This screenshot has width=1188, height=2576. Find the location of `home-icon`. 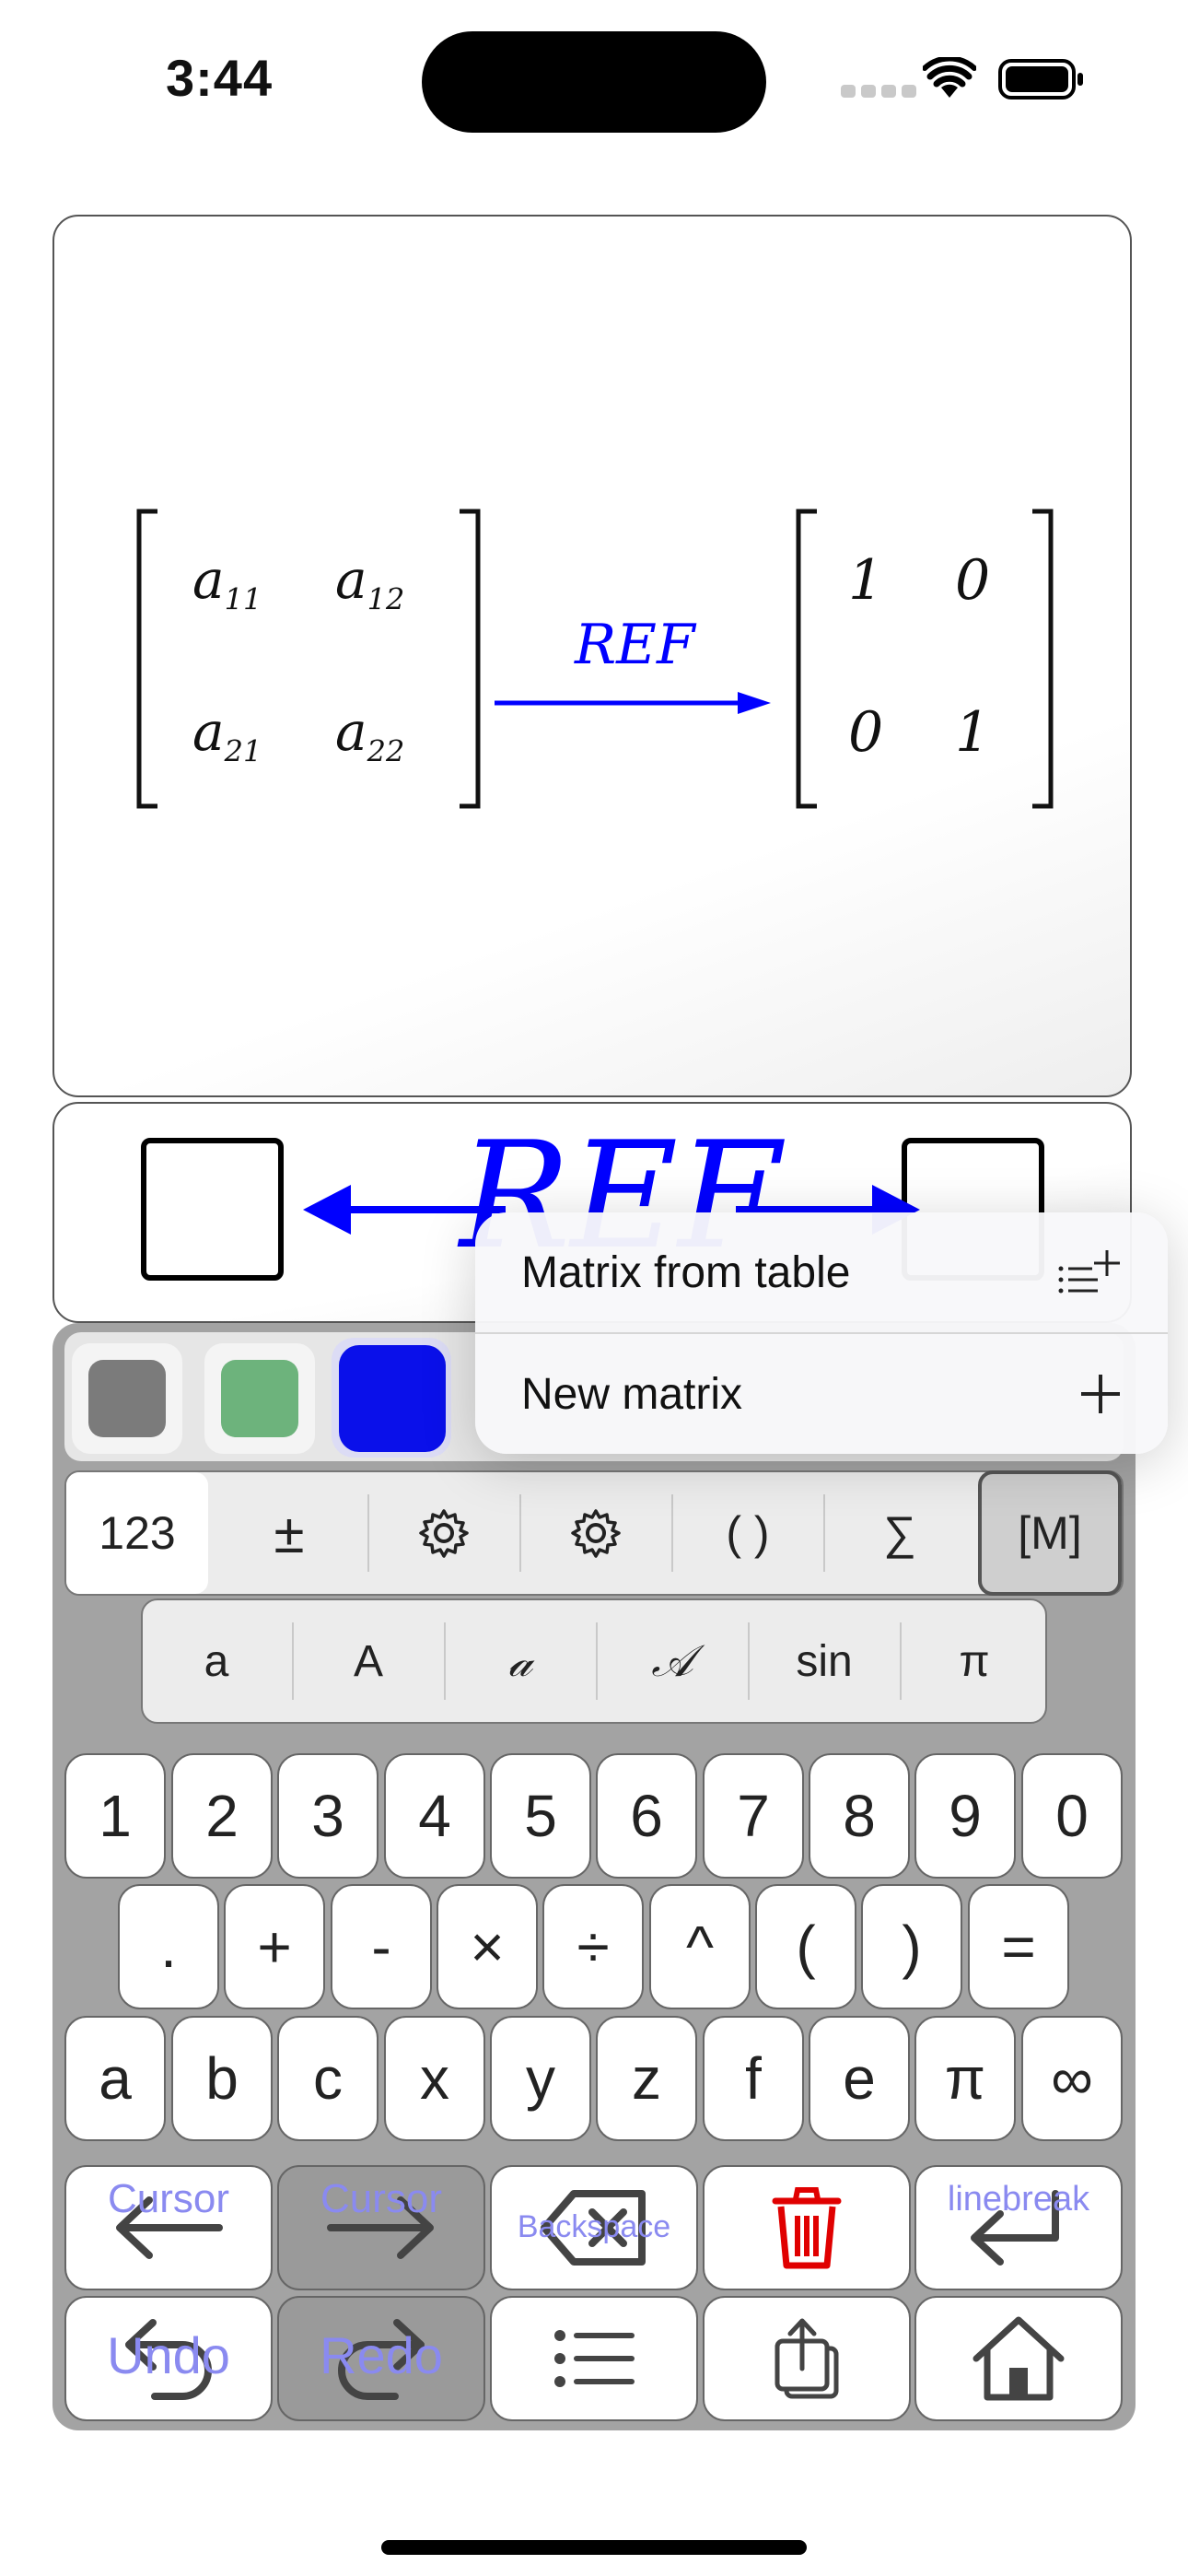

home-icon is located at coordinates (1019, 2358).